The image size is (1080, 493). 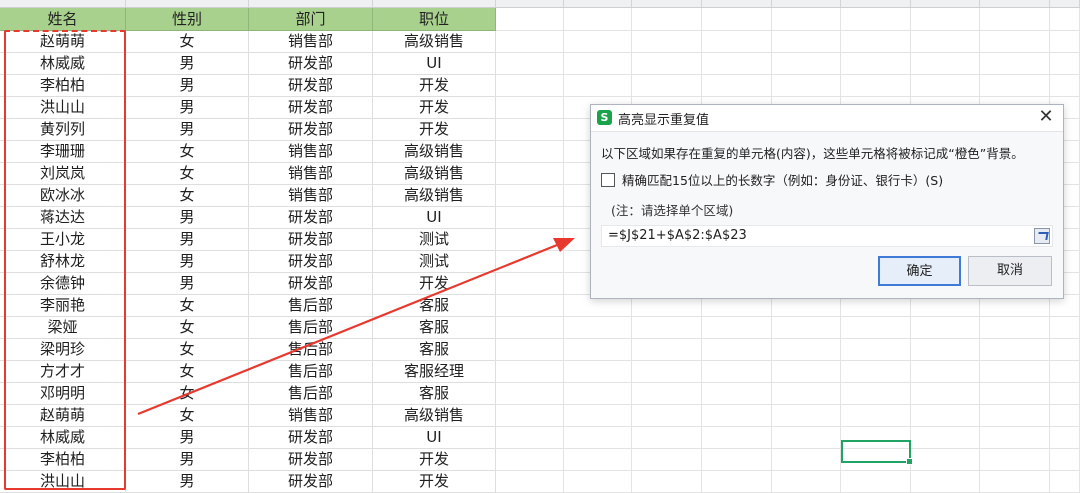 What do you see at coordinates (63, 64) in the screenshot?
I see `table-cell: 林威威` at bounding box center [63, 64].